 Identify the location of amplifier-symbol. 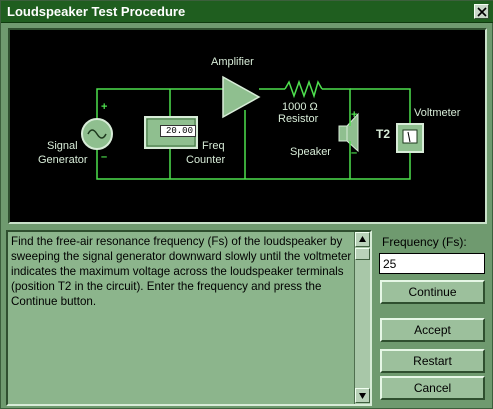
(241, 97).